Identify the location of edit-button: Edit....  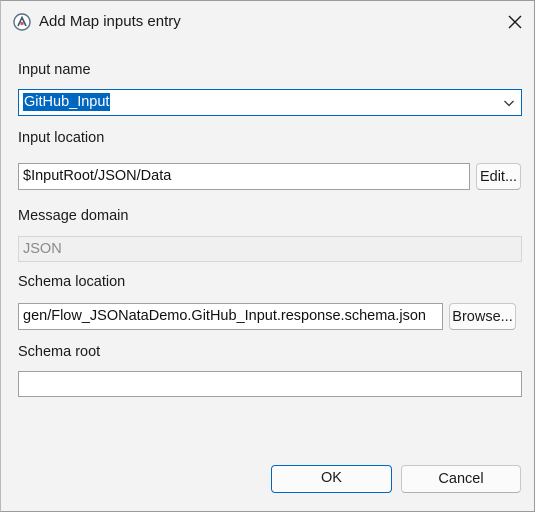
(498, 176).